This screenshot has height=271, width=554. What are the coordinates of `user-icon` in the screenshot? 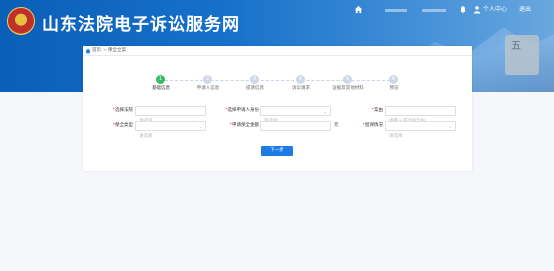 It's located at (477, 9).